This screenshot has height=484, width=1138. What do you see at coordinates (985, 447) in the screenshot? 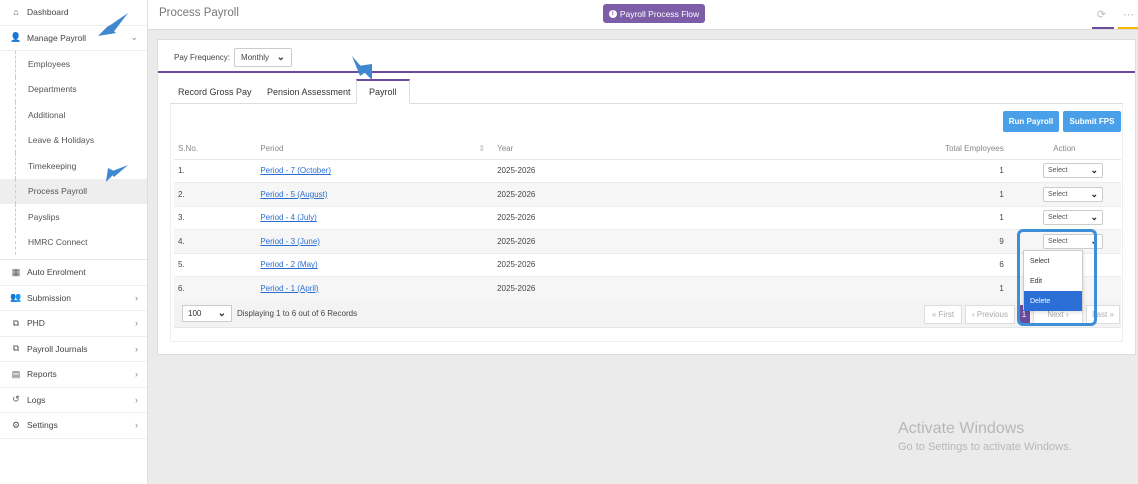
I see `windows-watermark-subtitle: Go to Settings to activate Windows.` at bounding box center [985, 447].